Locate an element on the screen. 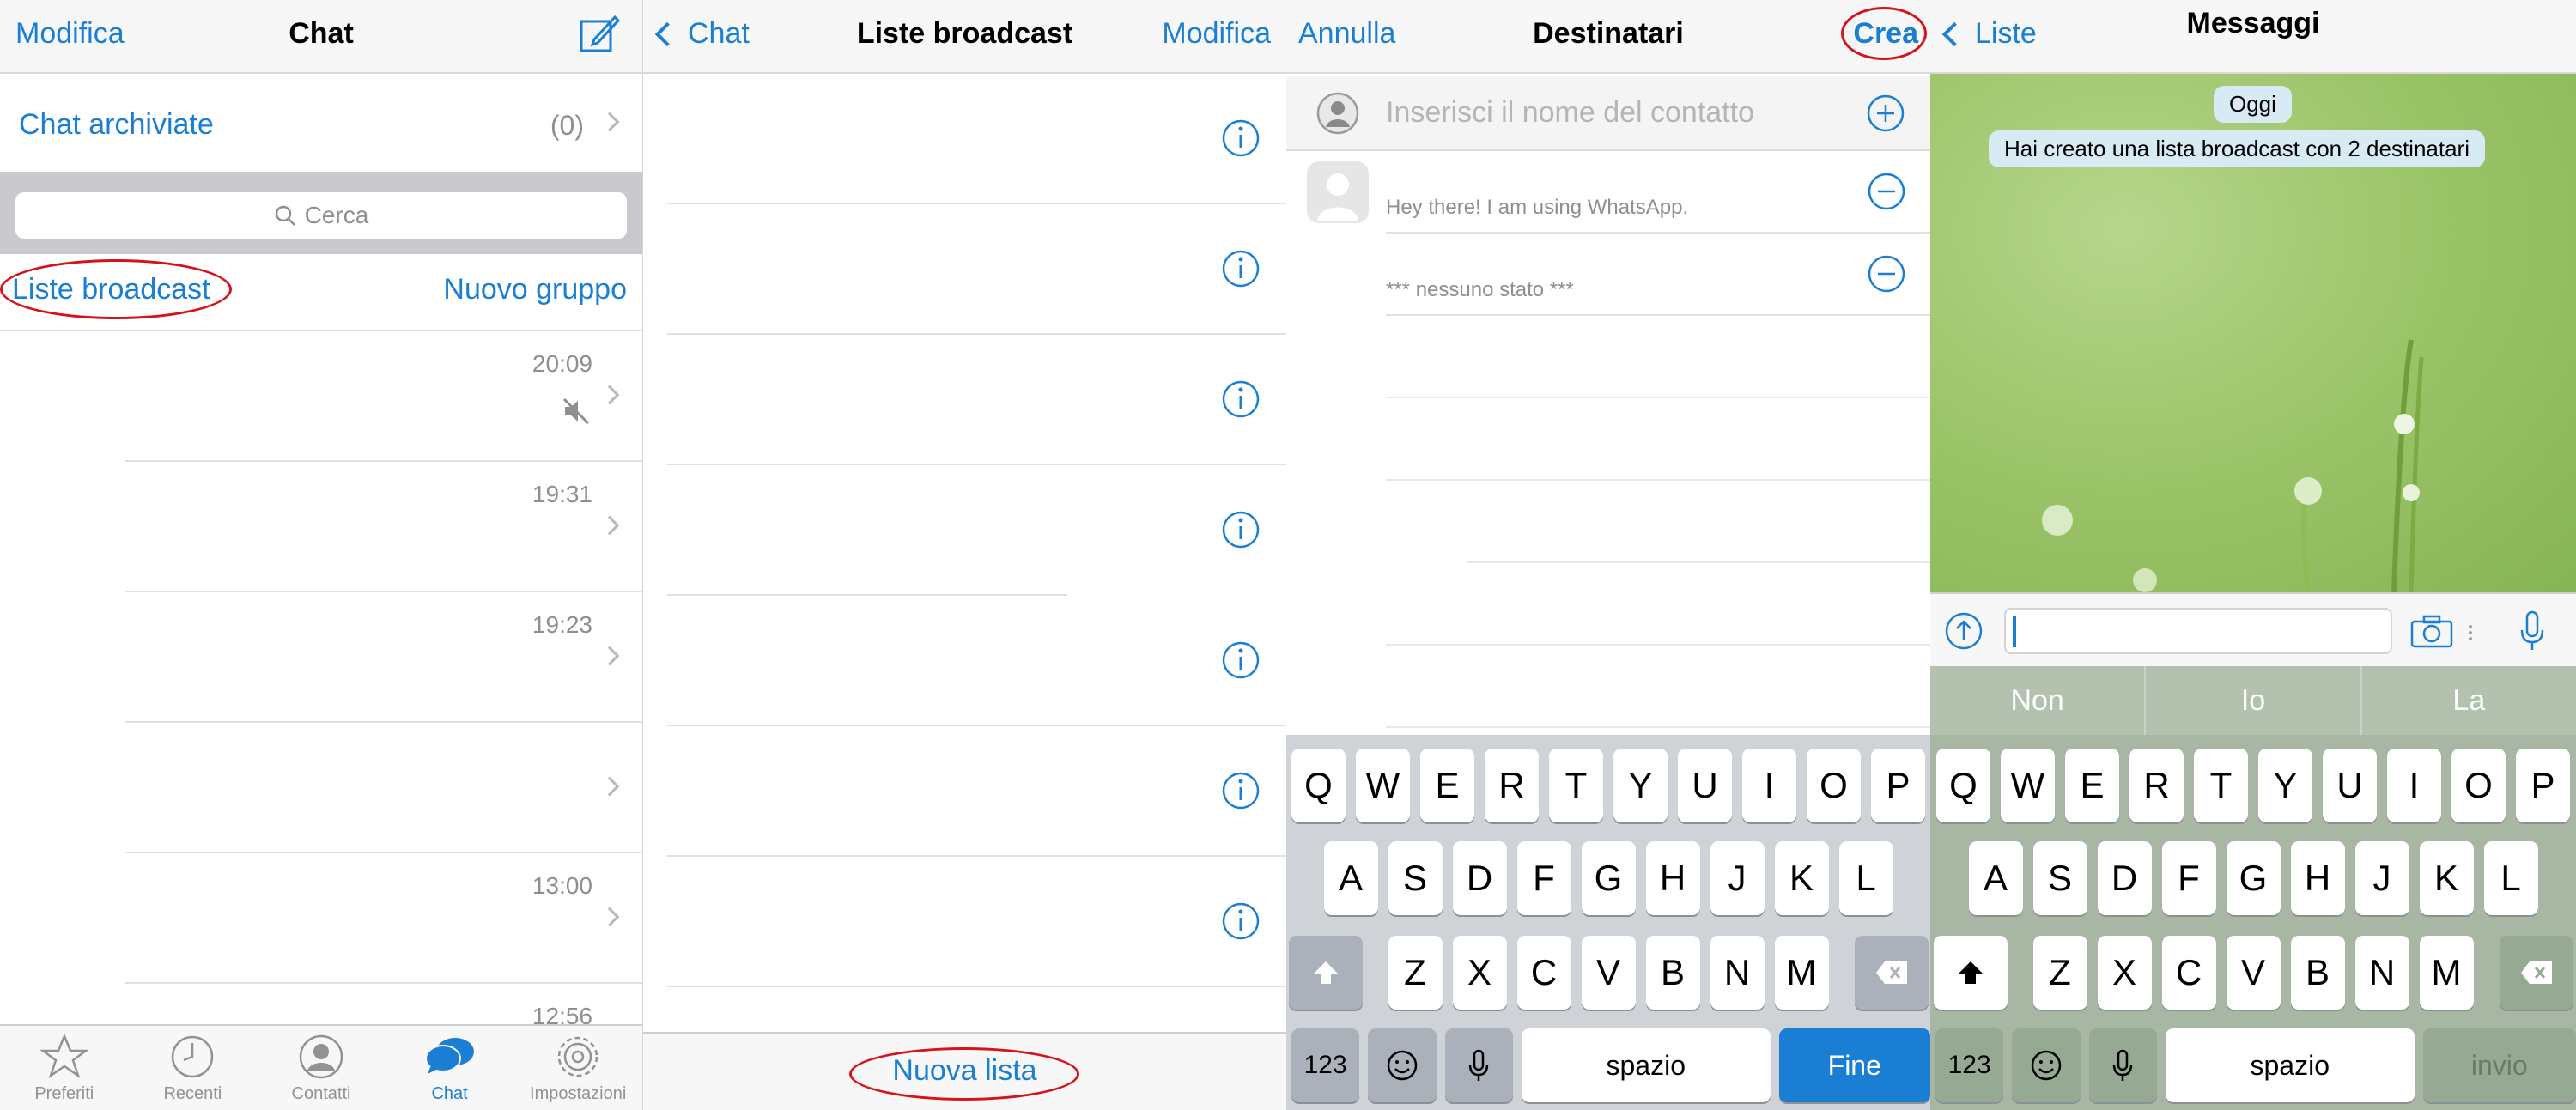 The width and height of the screenshot is (2576, 1110). key-n: N is located at coordinates (1737, 973).